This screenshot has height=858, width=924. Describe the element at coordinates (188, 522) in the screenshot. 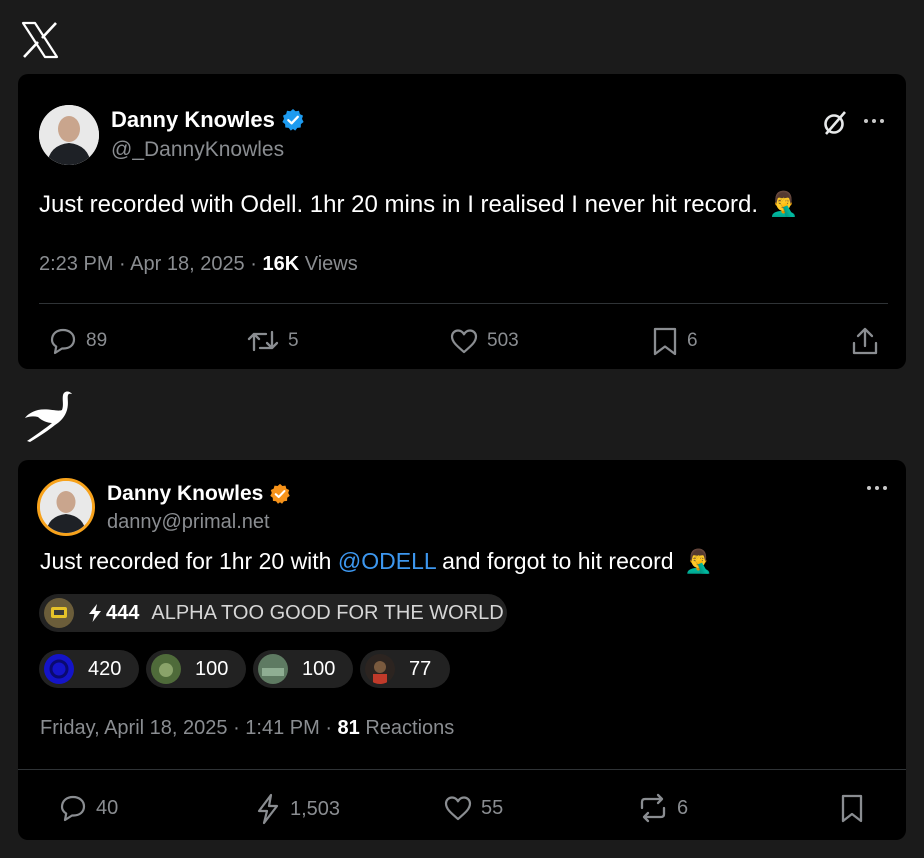

I see `author-handle: danny@primal.net` at that location.